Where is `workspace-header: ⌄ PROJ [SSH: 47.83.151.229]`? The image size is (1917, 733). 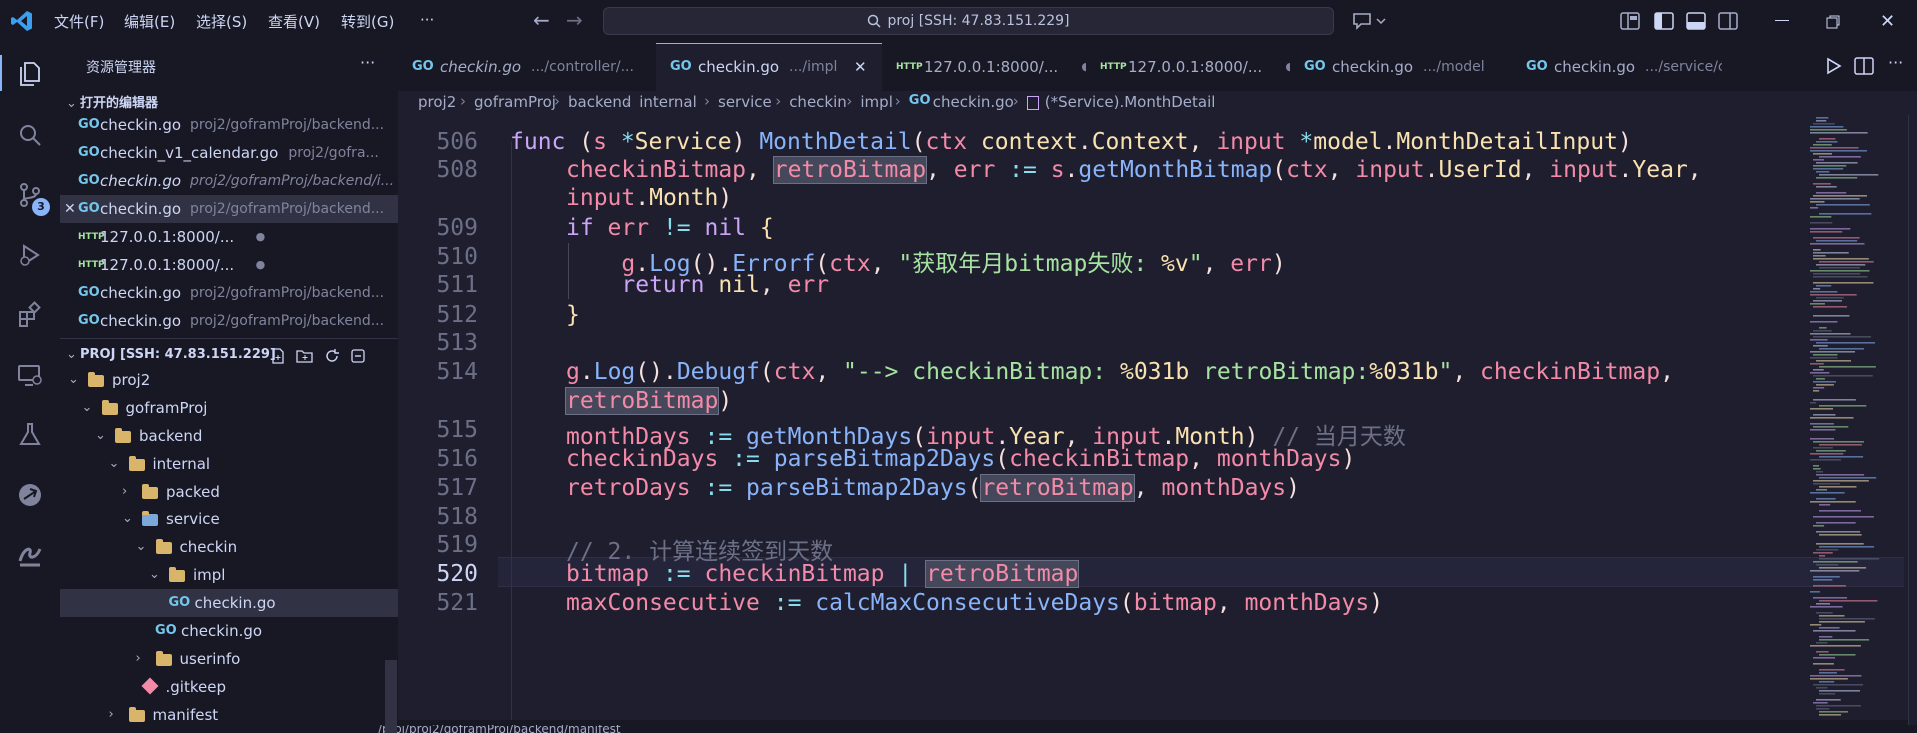 workspace-header: ⌄ PROJ [SSH: 47.83.151.229] is located at coordinates (229, 352).